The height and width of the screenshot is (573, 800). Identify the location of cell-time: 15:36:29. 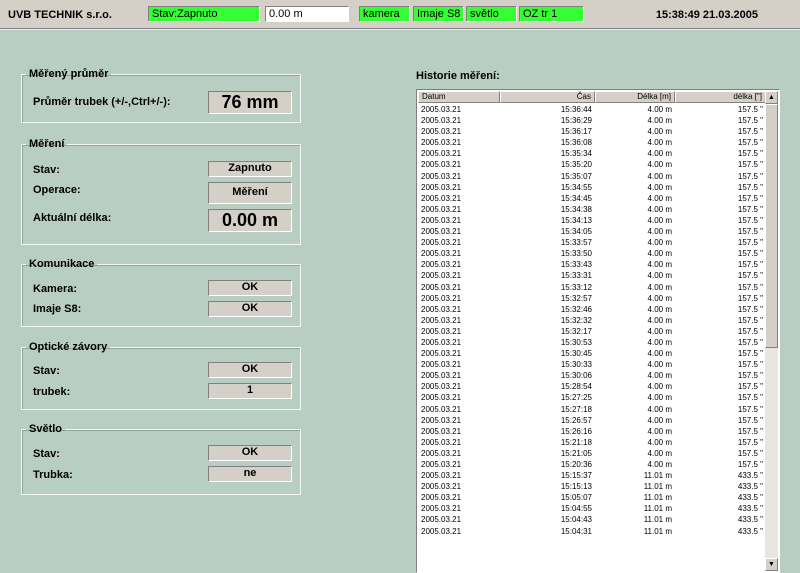
(576, 121).